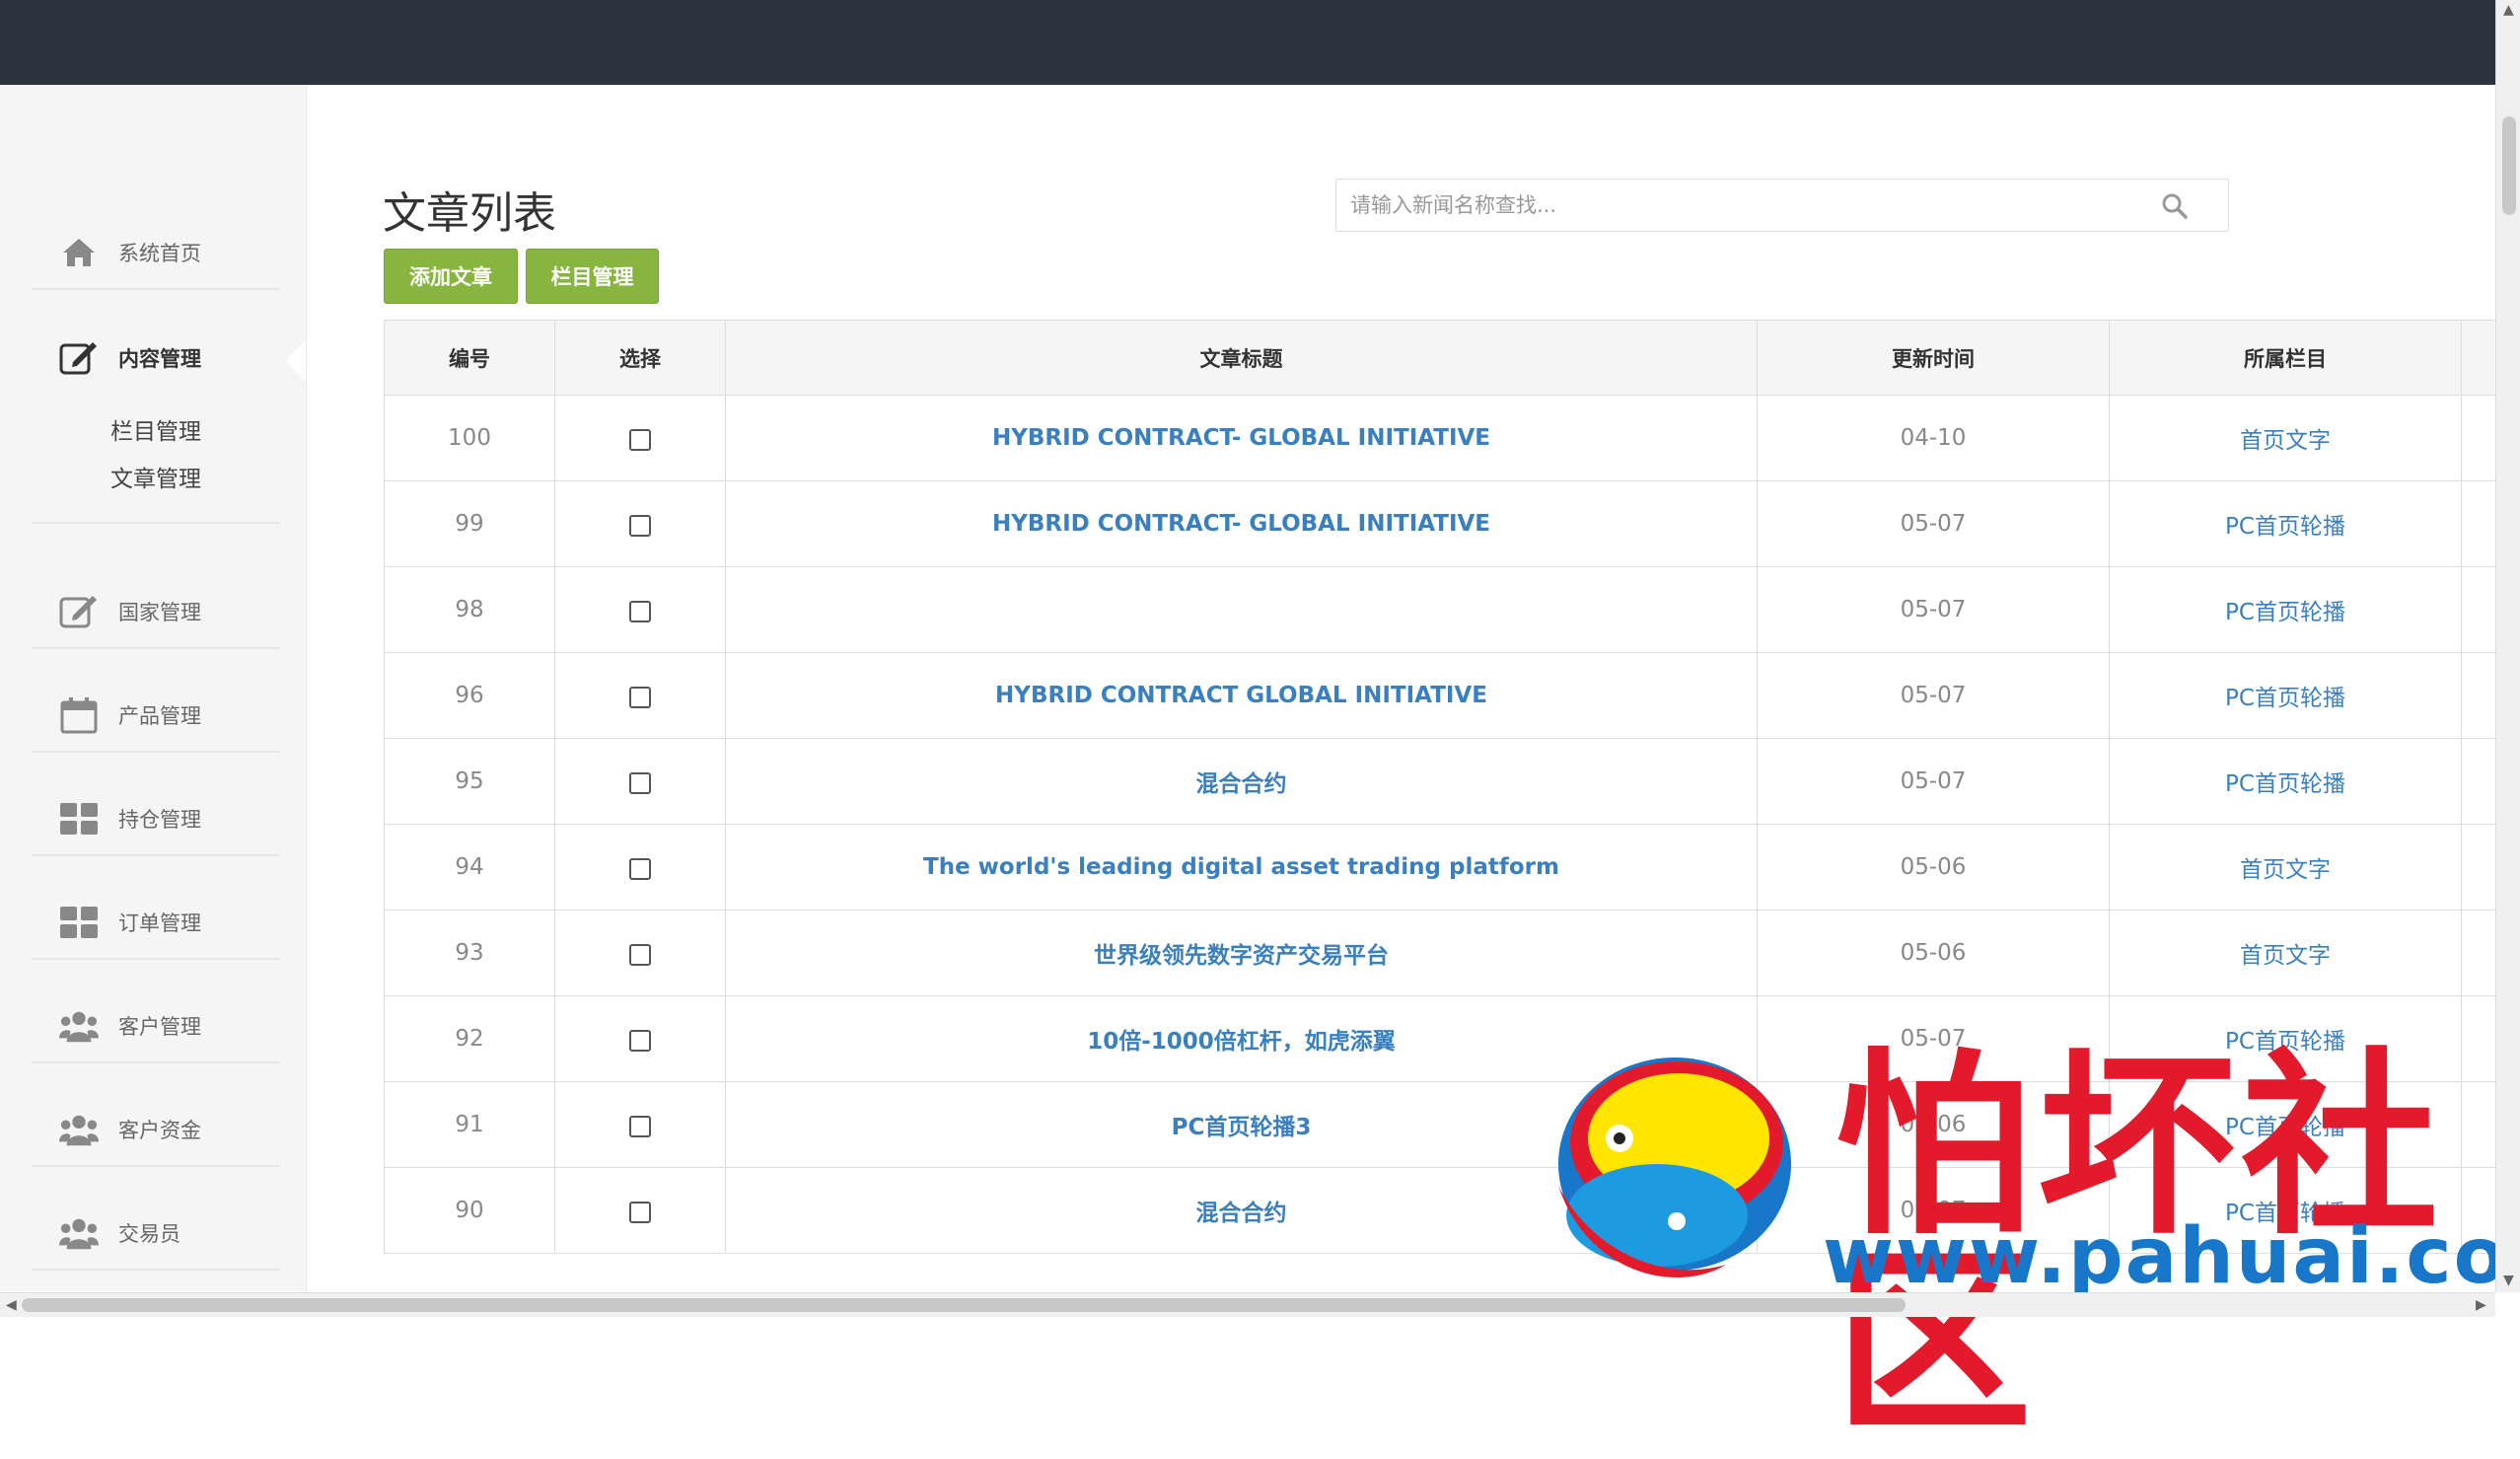 This screenshot has width=2520, height=1459. I want to click on column-header-extra, so click(2479, 358).